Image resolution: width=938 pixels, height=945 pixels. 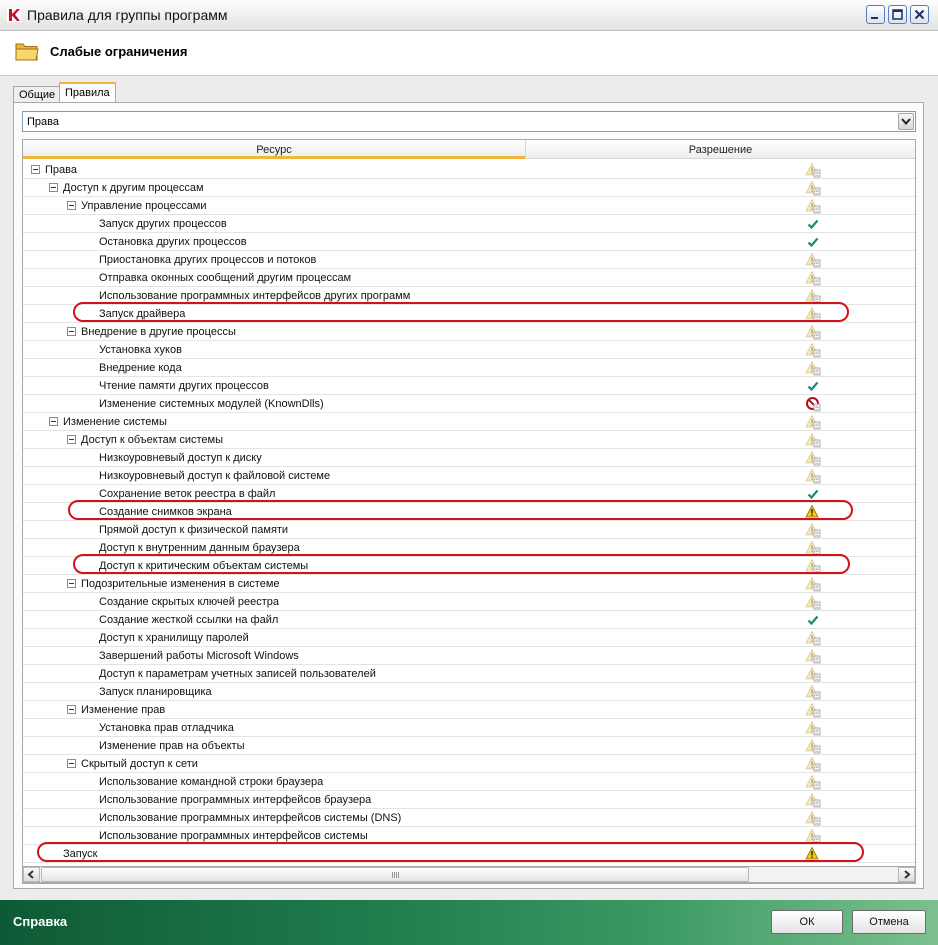 What do you see at coordinates (889, 922) in the screenshot?
I see `cancel-button: Отмена` at bounding box center [889, 922].